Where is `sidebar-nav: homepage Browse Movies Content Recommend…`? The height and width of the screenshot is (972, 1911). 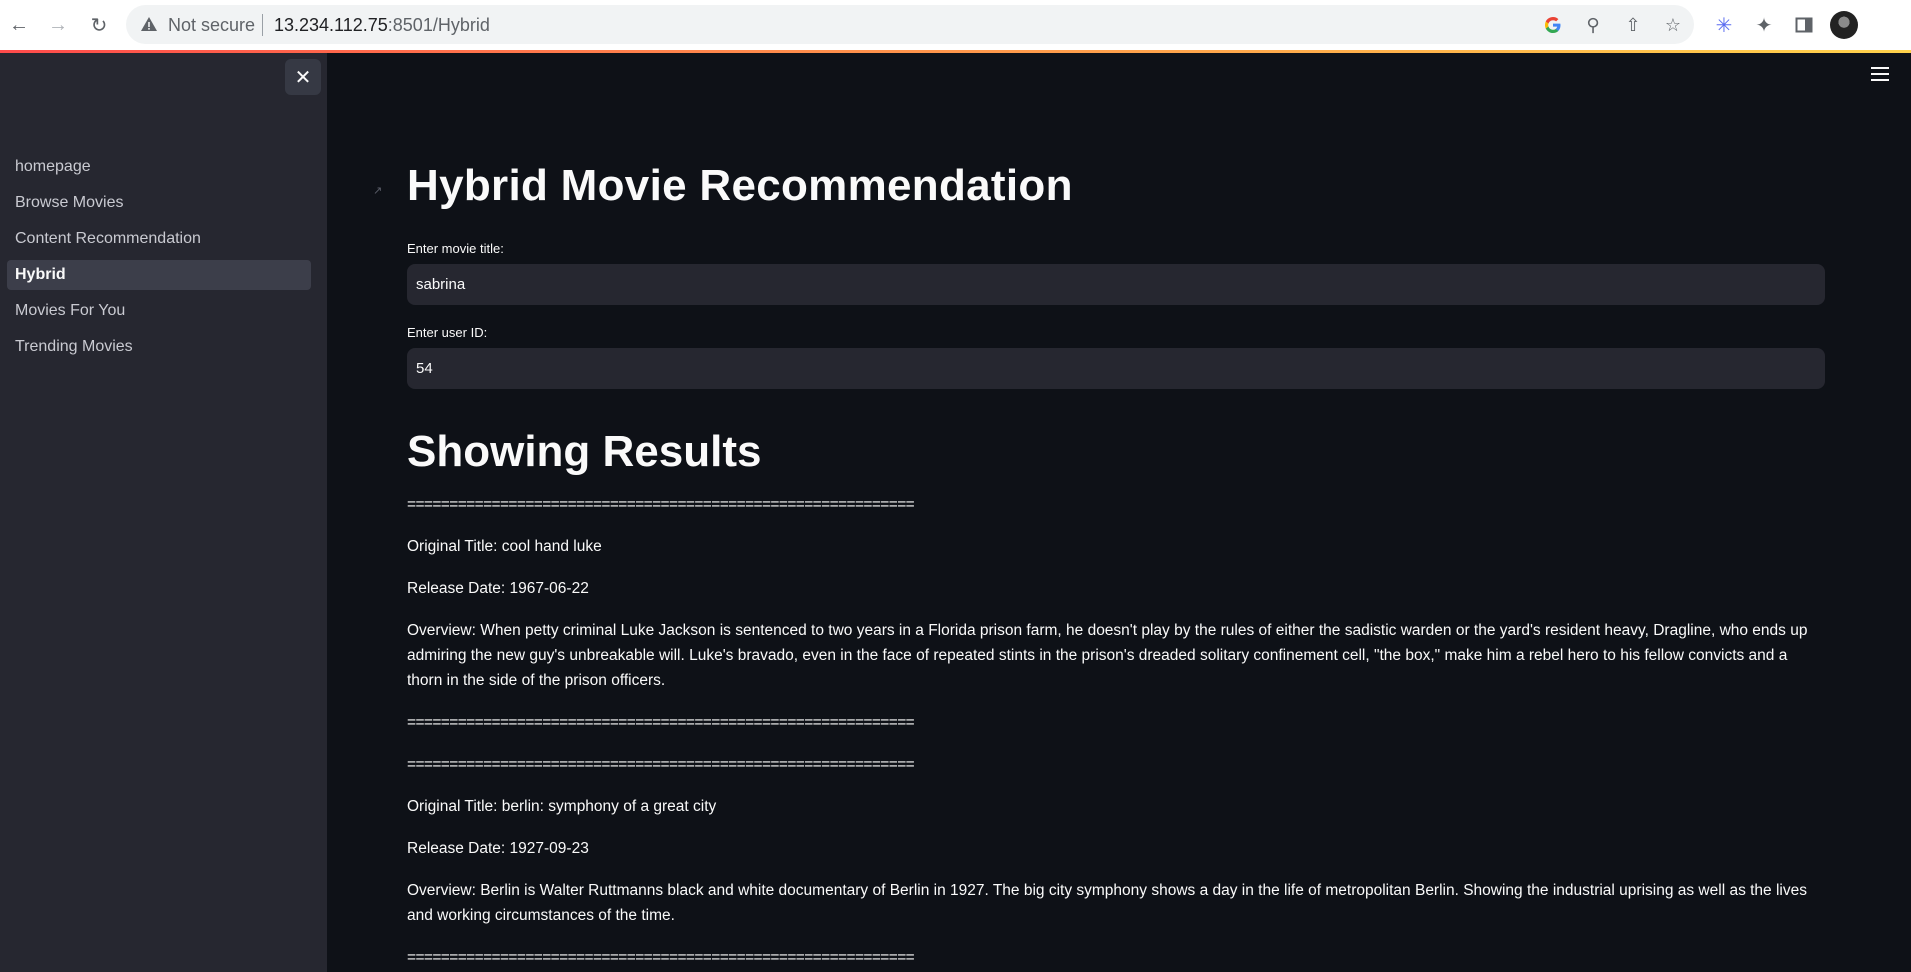 sidebar-nav: homepage Browse Movies Content Recommend… is located at coordinates (159, 260).